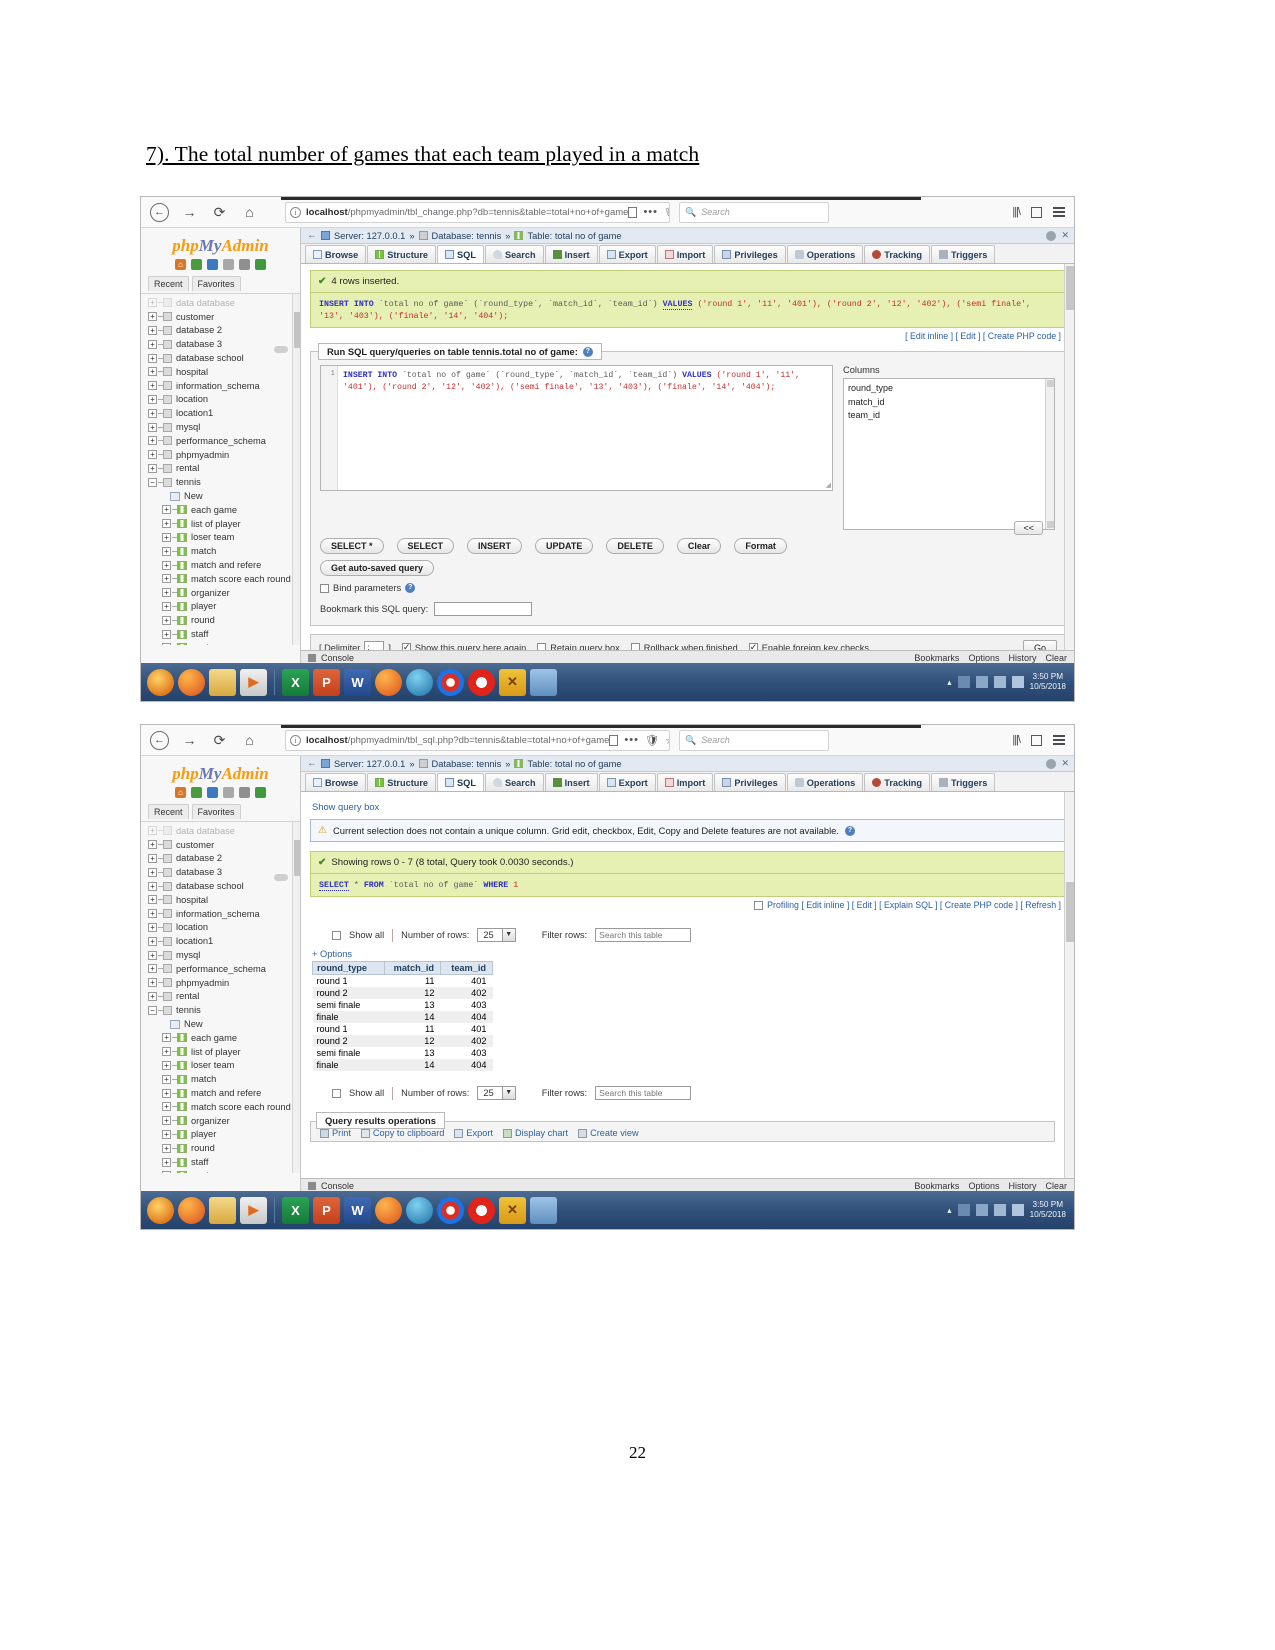 The height and width of the screenshot is (1650, 1275). I want to click on table-row: finale 14 404, so click(402, 1065).